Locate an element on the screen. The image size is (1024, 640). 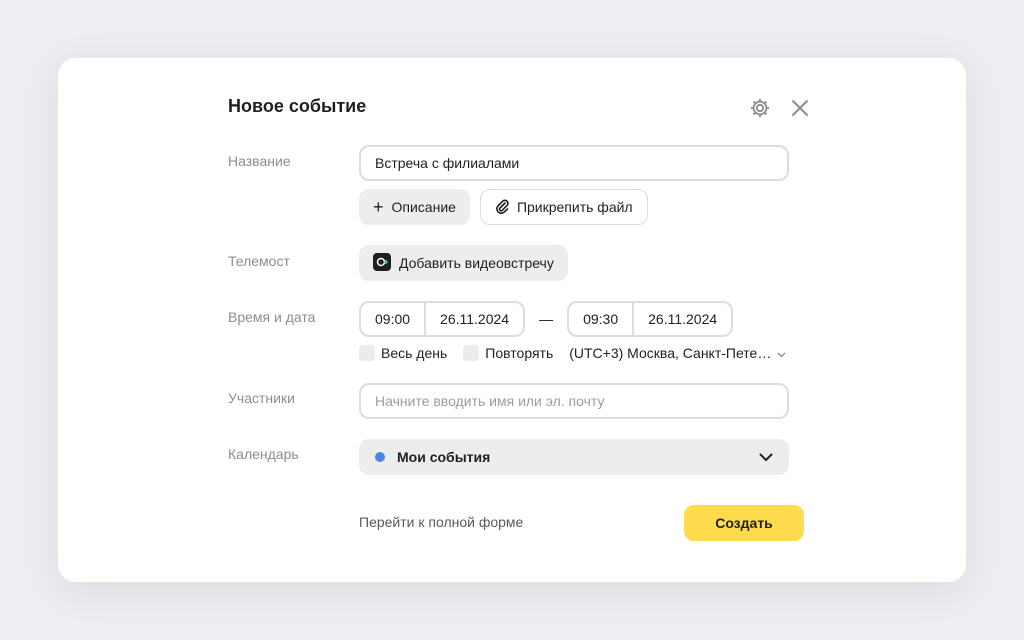
telemost-field-group: Добавить видеовстречу is located at coordinates (463, 263).